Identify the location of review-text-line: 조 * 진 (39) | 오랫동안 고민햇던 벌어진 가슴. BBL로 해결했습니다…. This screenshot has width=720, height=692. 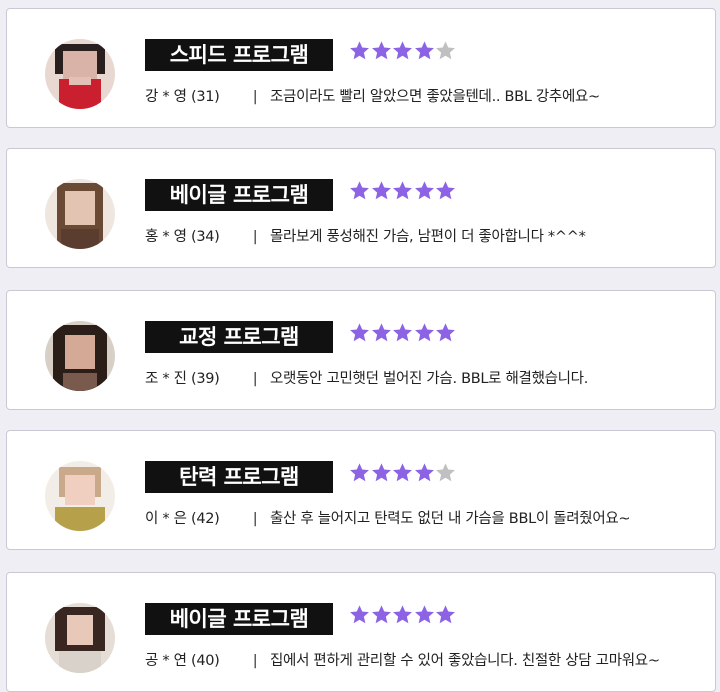
(366, 378).